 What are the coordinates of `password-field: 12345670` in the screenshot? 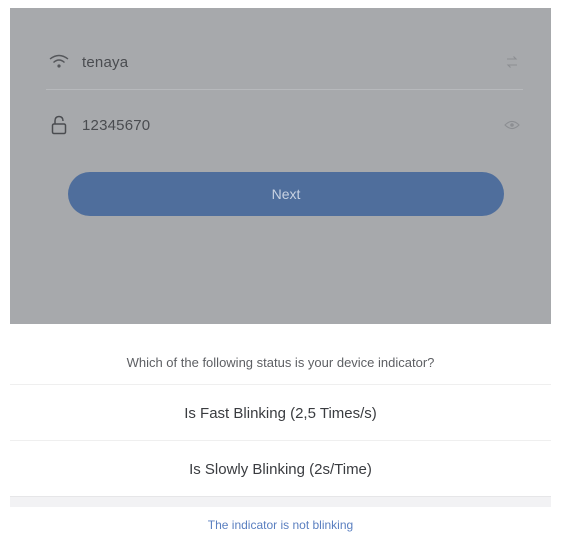 It's located at (284, 125).